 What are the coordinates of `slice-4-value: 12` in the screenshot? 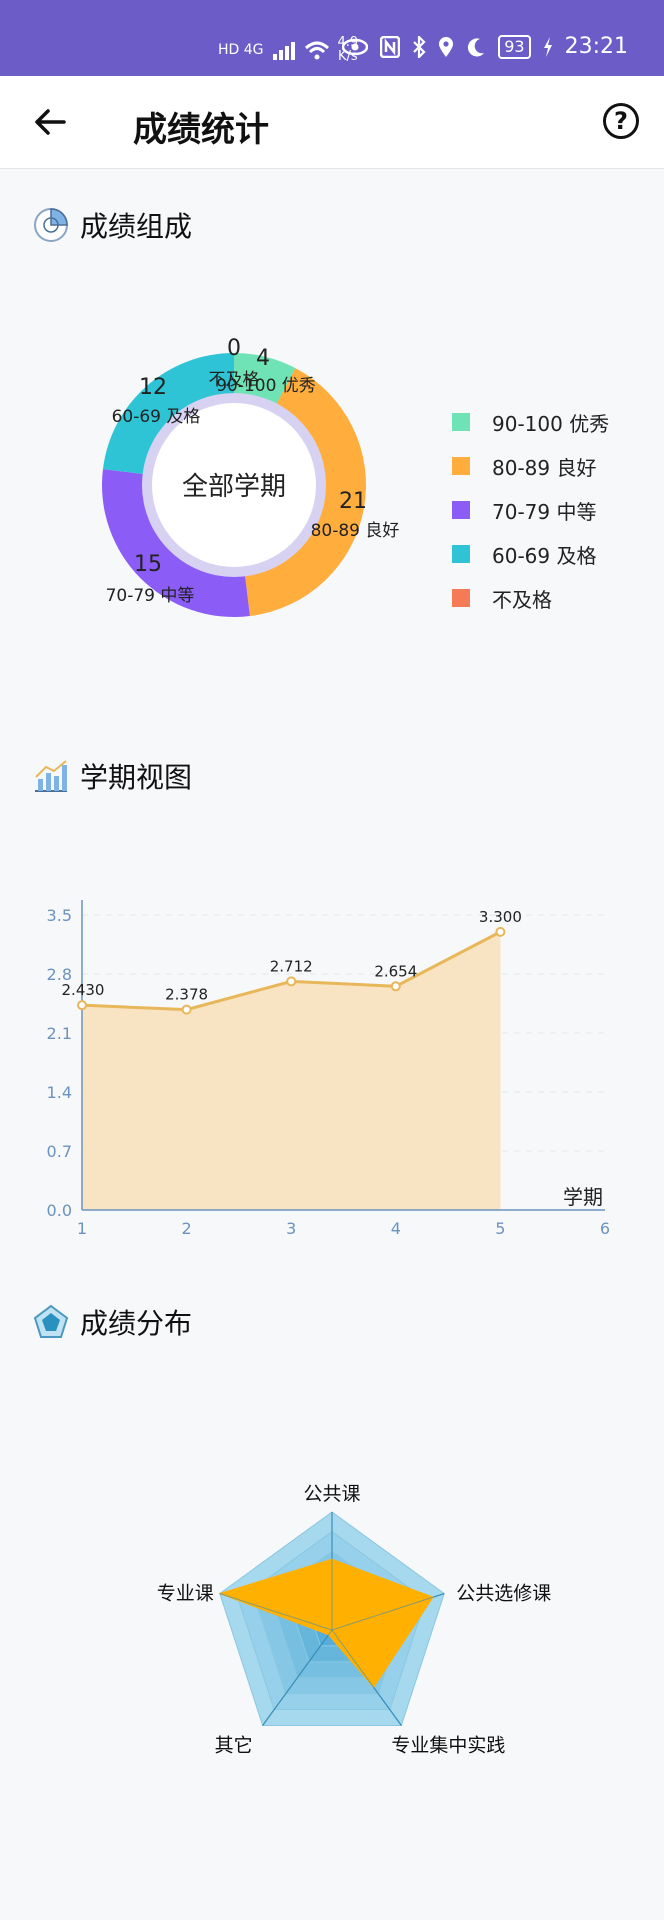 It's located at (153, 387).